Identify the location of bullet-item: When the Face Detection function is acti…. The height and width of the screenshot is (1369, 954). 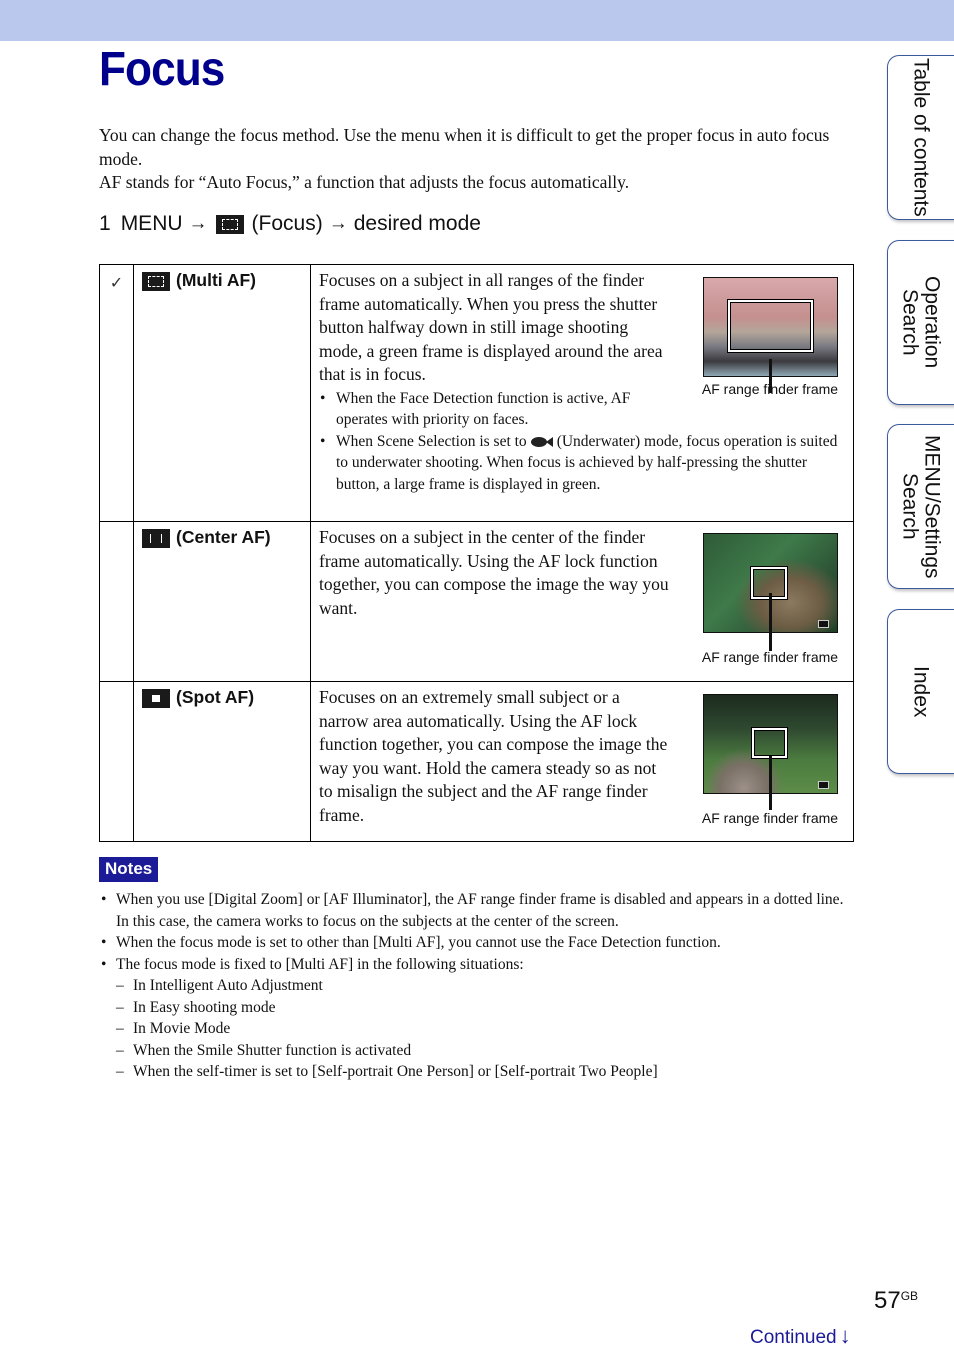
(494, 409).